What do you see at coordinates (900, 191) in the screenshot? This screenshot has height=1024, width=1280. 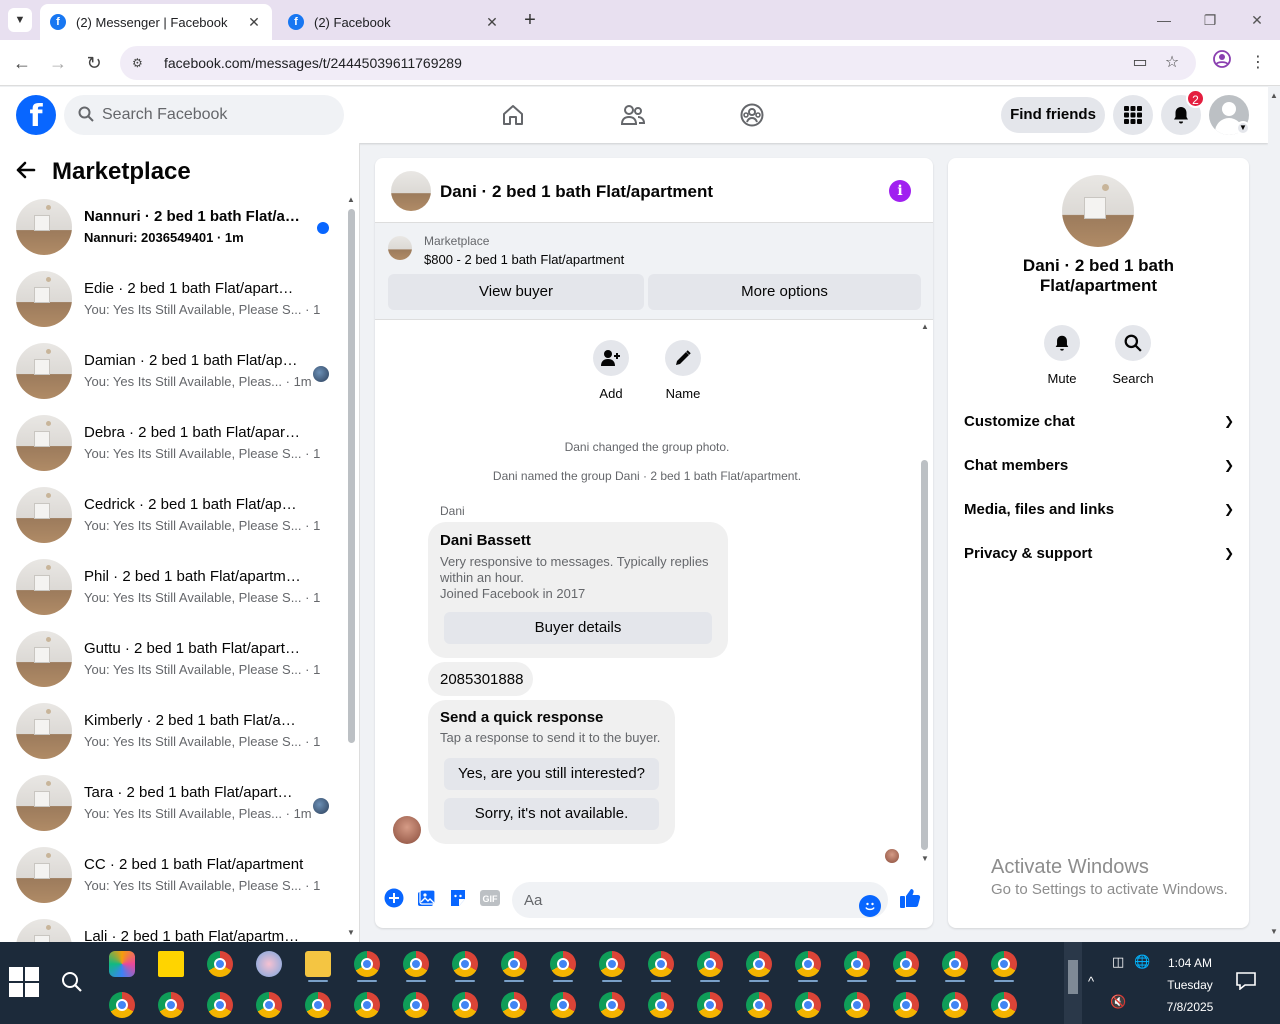 I see `info-icon: i` at bounding box center [900, 191].